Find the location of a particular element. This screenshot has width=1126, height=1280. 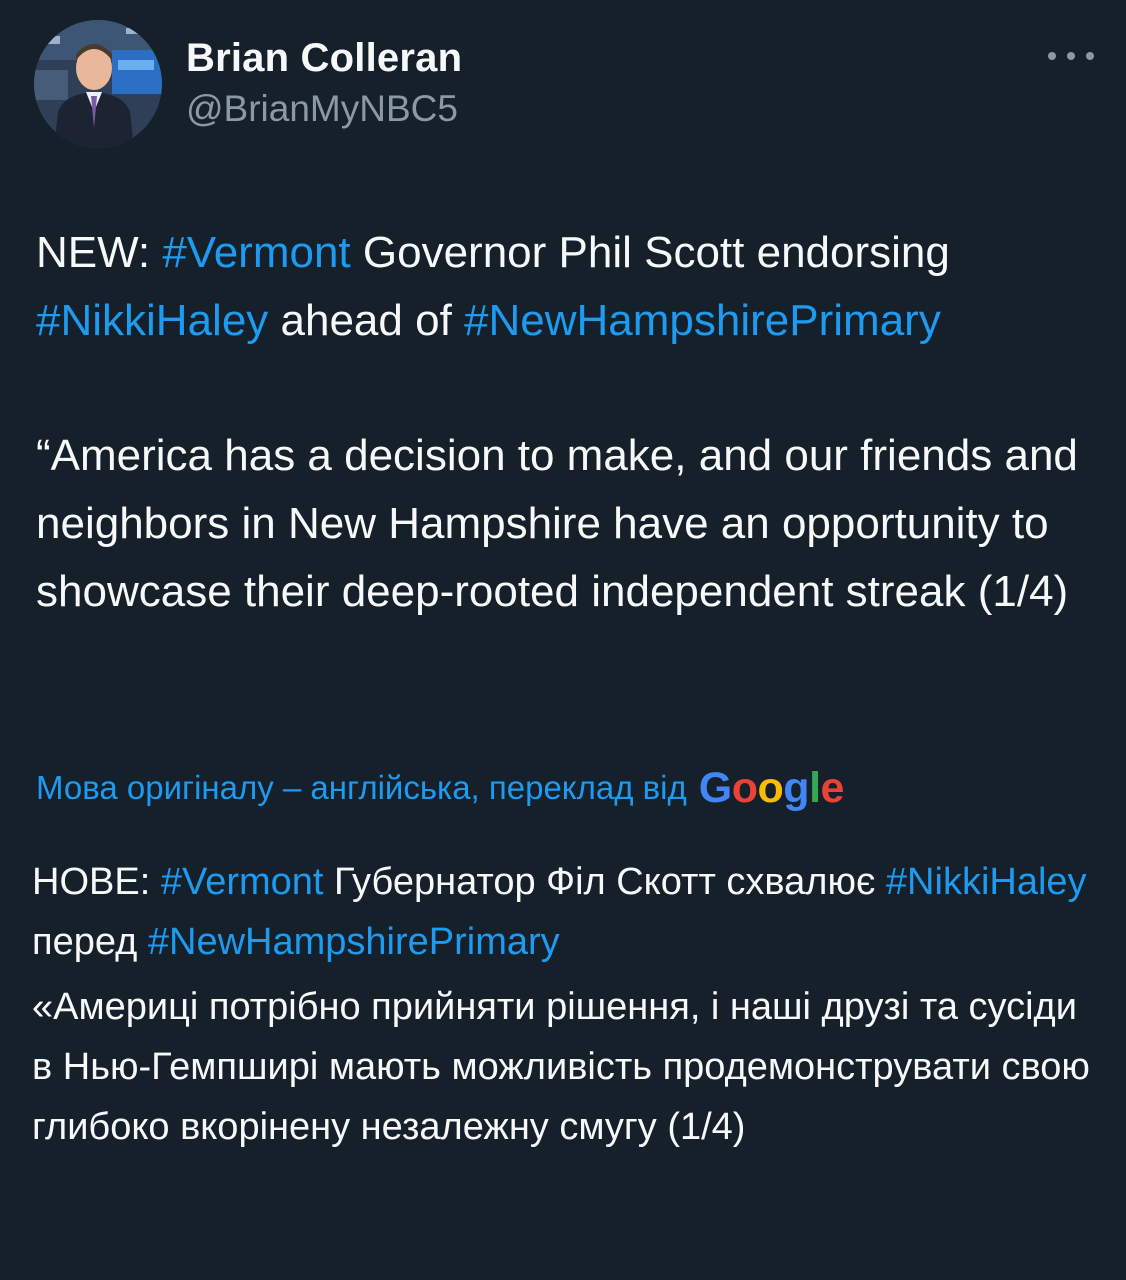

display-name: Brian Colleran is located at coordinates (324, 58).